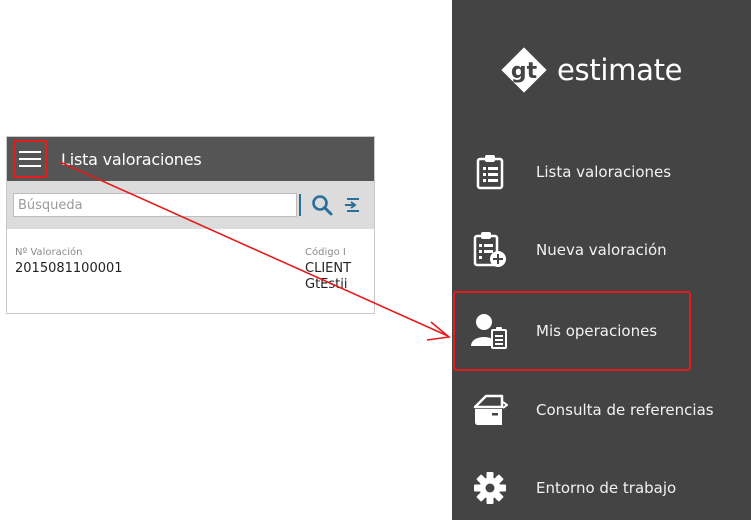  I want to click on sidebar-item-consulta-referencias: Consulta de referencias, so click(601, 410).